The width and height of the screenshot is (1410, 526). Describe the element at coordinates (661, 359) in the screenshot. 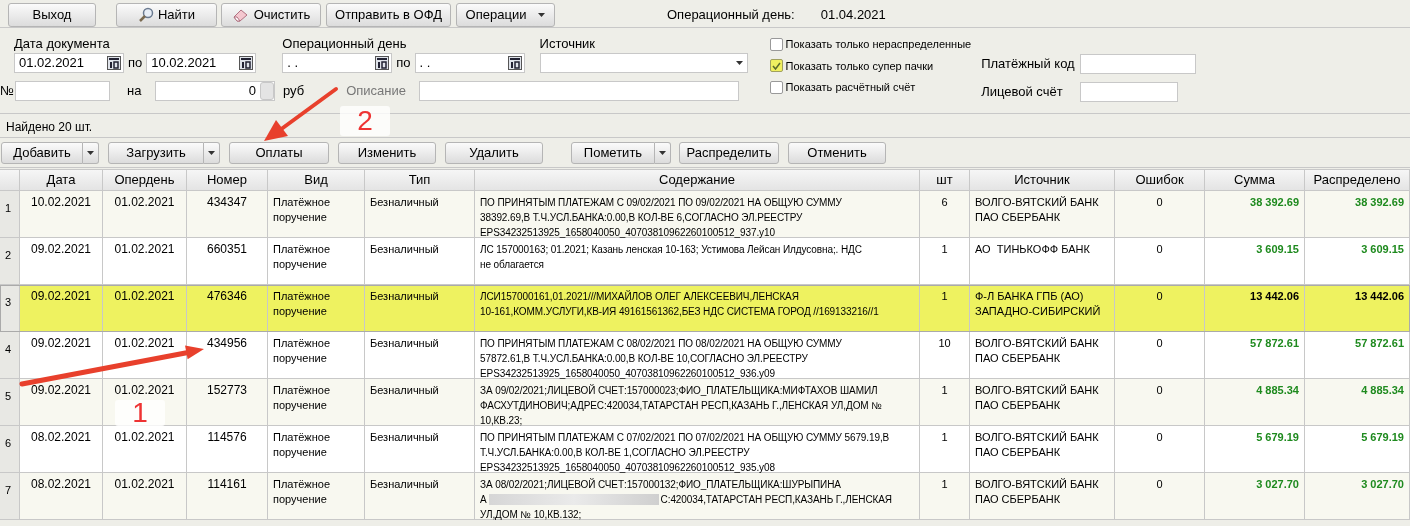

I see `content-cell-text: ПО ПРИНЯТЫМ ПЛАТЕЖАМ С 08/02/2021 ПО 08/02/2021 НА ОБЩУЮ СУММУ 57872.61,В Т.Ч.УСЛ.БАНКА:0.00,В КОЛ-ВЕ 10,СОГЛАСНО ЭЛ.РЕЕСТРУ EPS34232513925_1658040050_40703810962260100512_936.y09` at that location.